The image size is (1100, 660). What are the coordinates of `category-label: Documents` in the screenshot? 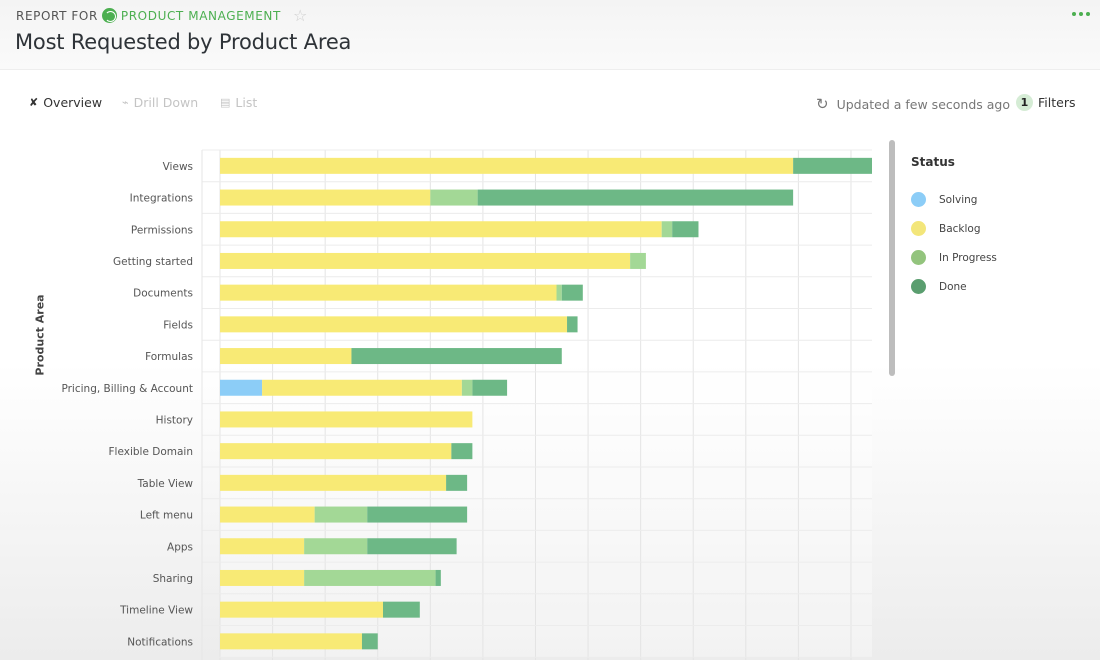 It's located at (163, 294).